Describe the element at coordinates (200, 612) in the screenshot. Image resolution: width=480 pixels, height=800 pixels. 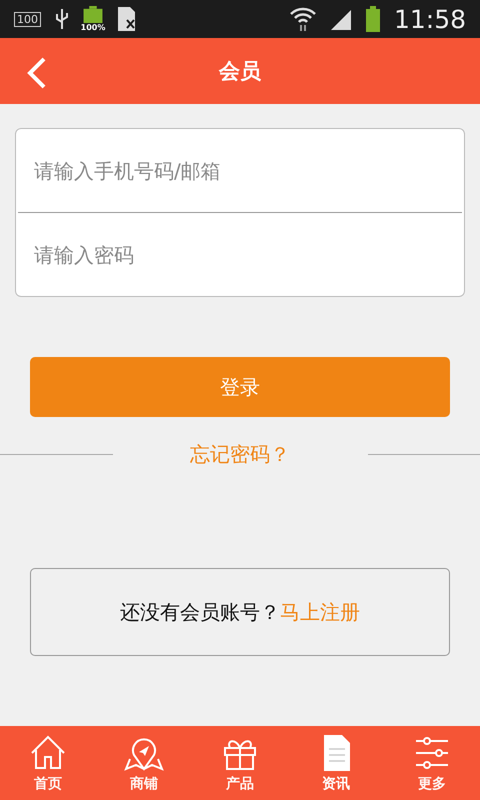
I see `register-prompt: 还没有会员账号？` at that location.